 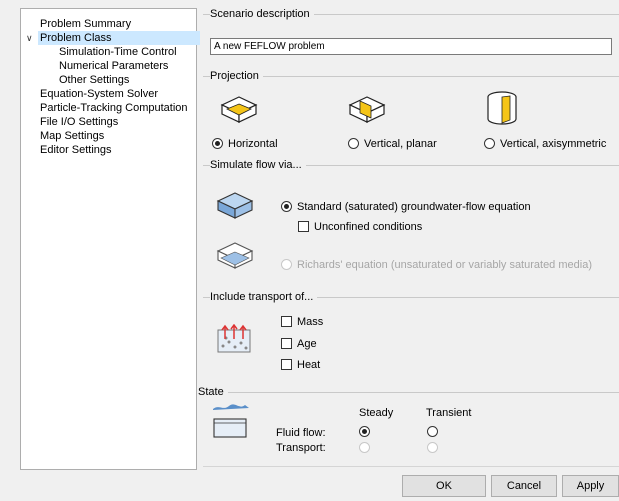 I want to click on transport-mass-checkbox, so click(x=286, y=321).